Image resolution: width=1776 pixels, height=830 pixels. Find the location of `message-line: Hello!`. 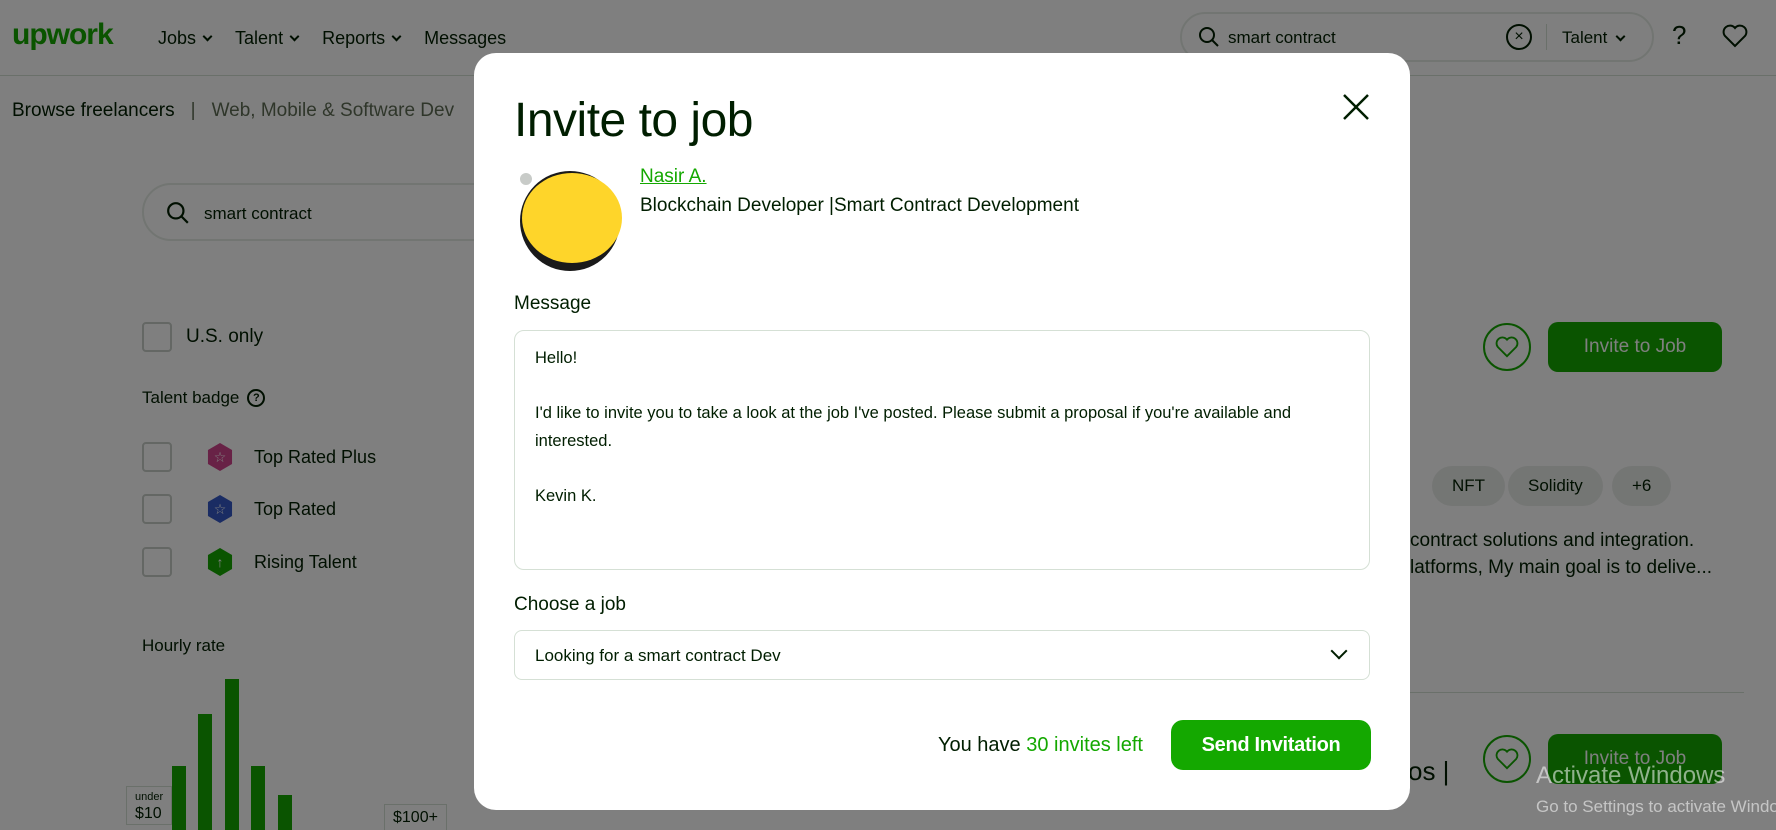

message-line: Hello! is located at coordinates (556, 358).